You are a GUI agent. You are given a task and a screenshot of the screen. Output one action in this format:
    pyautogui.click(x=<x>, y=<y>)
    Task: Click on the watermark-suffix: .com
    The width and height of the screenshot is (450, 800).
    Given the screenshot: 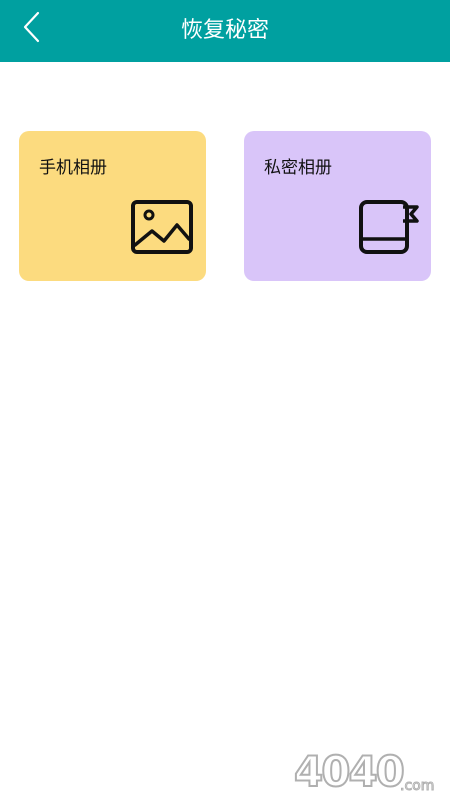 What is the action you would take?
    pyautogui.click(x=417, y=785)
    